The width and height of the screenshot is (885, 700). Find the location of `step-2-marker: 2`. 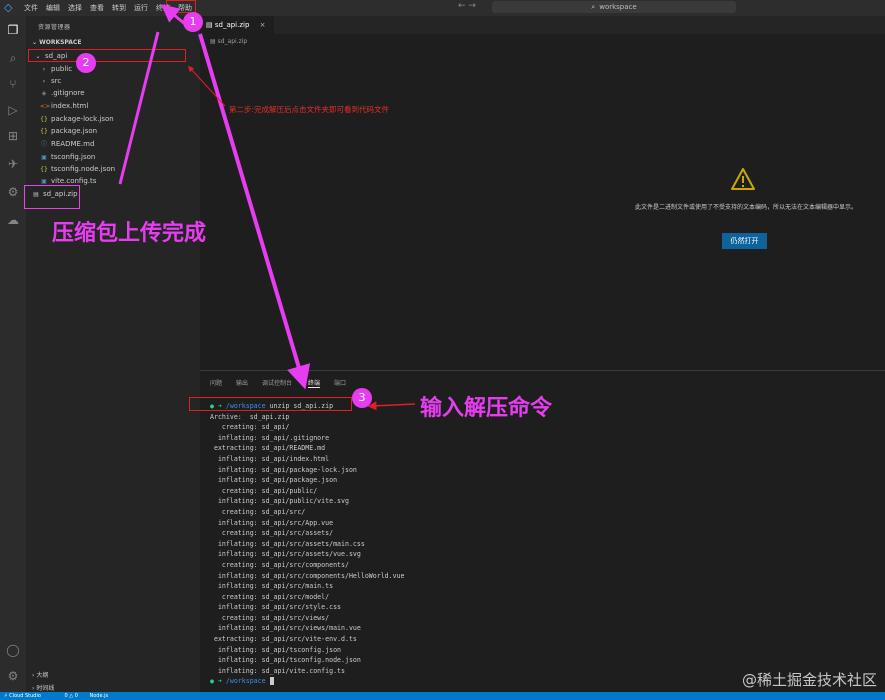

step-2-marker: 2 is located at coordinates (86, 63).